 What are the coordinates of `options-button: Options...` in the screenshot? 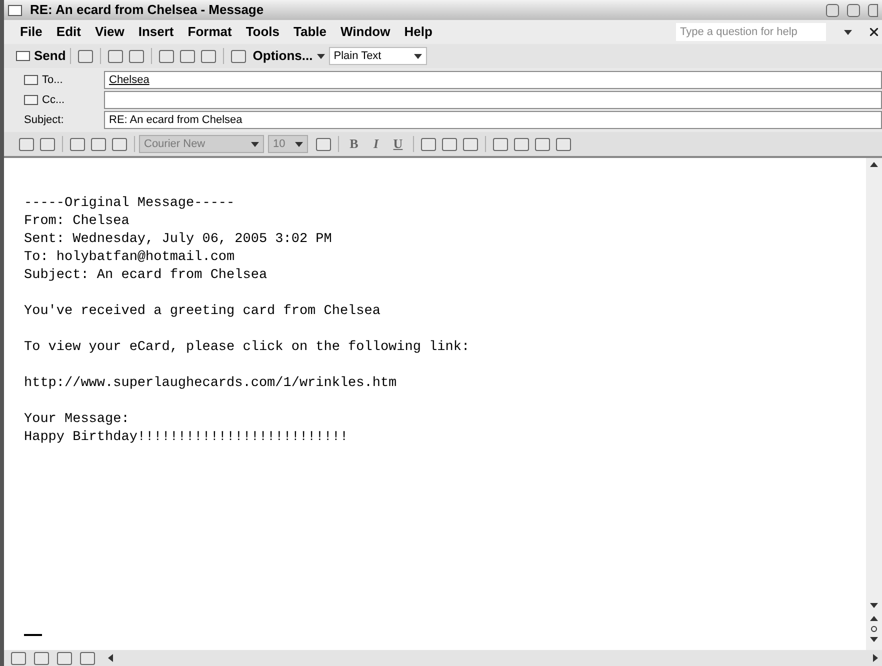 It's located at (282, 56).